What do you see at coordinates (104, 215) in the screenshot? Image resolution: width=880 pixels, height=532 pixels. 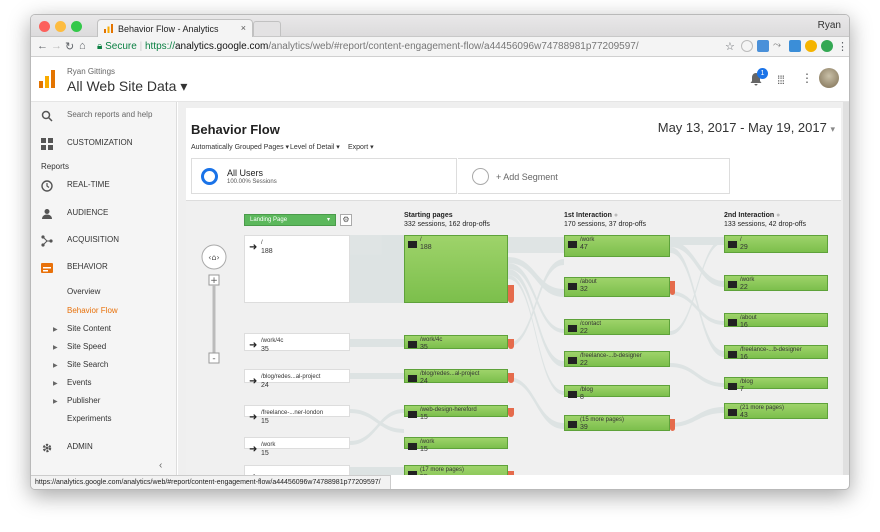 I see `sidebar-item-audience: AUDIENCE` at bounding box center [104, 215].